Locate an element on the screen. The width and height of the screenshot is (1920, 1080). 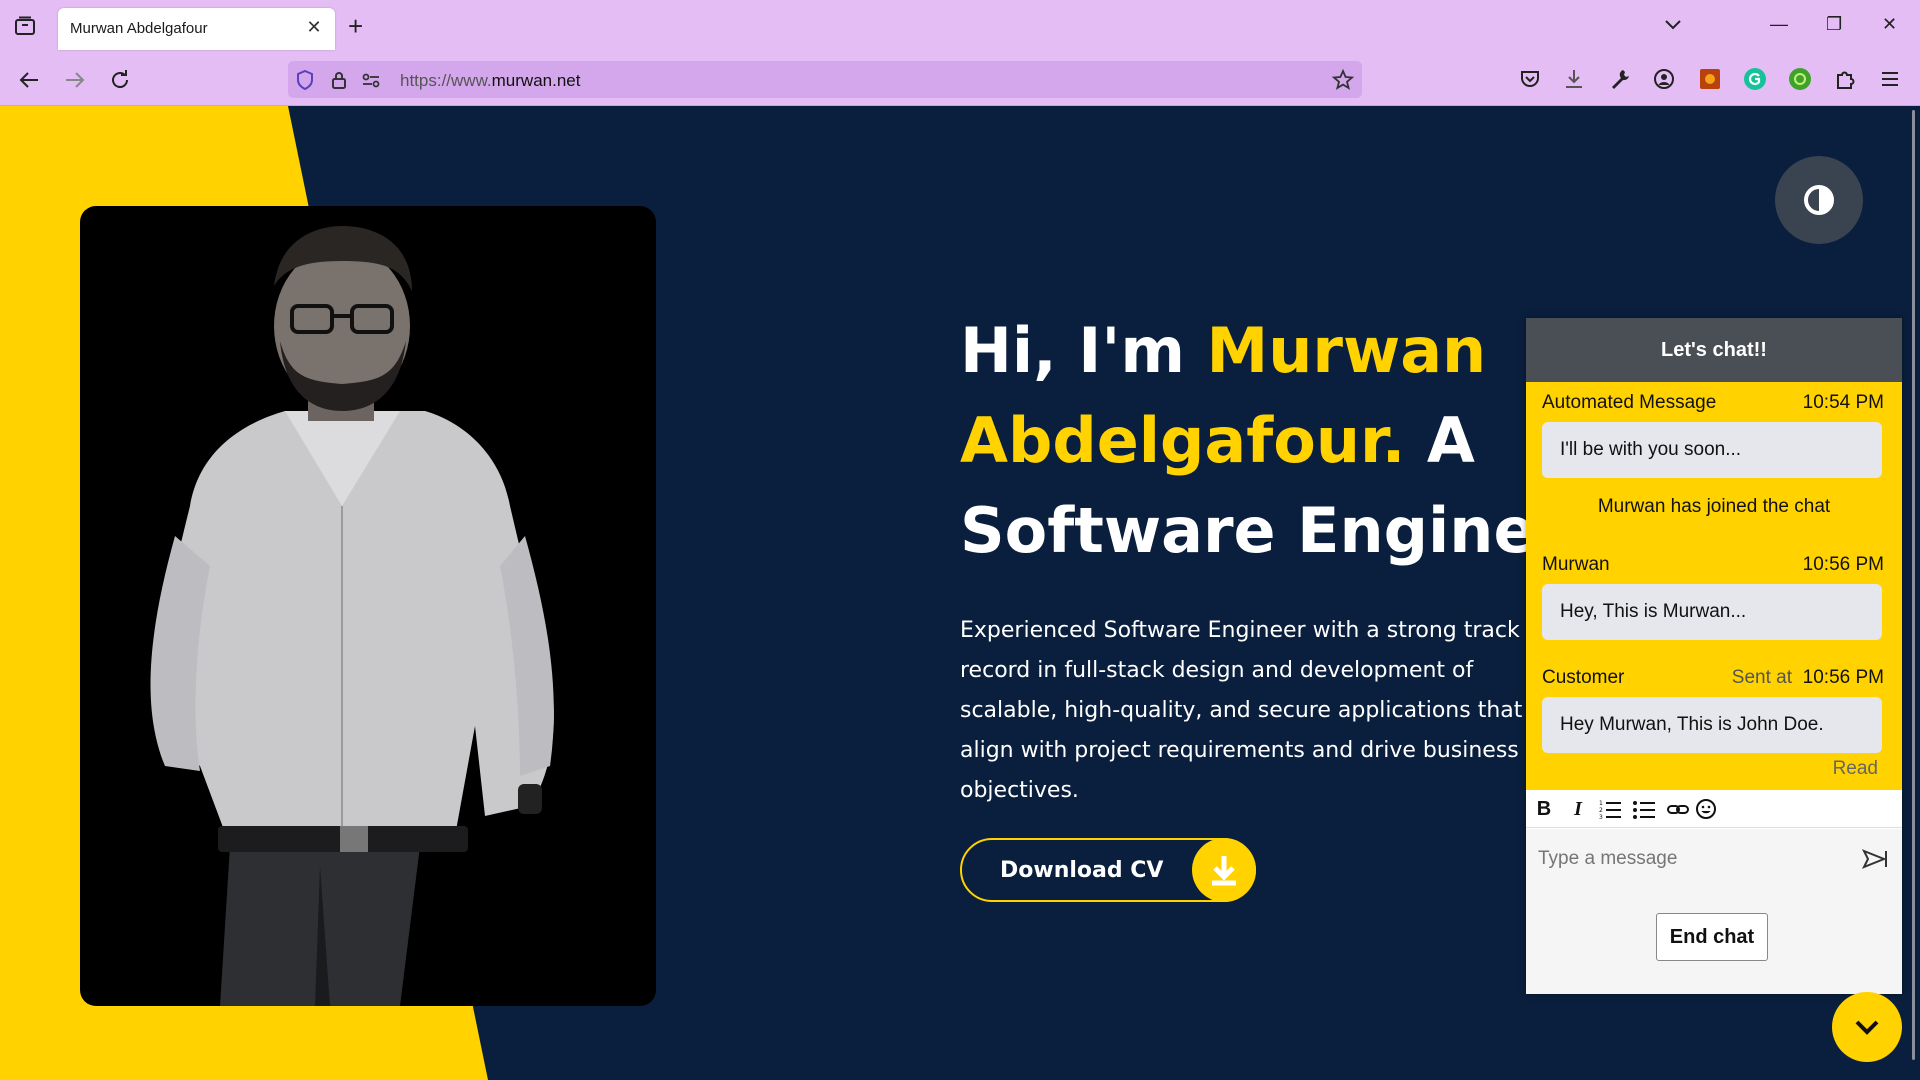
chat-toggle-button is located at coordinates (1867, 1027).